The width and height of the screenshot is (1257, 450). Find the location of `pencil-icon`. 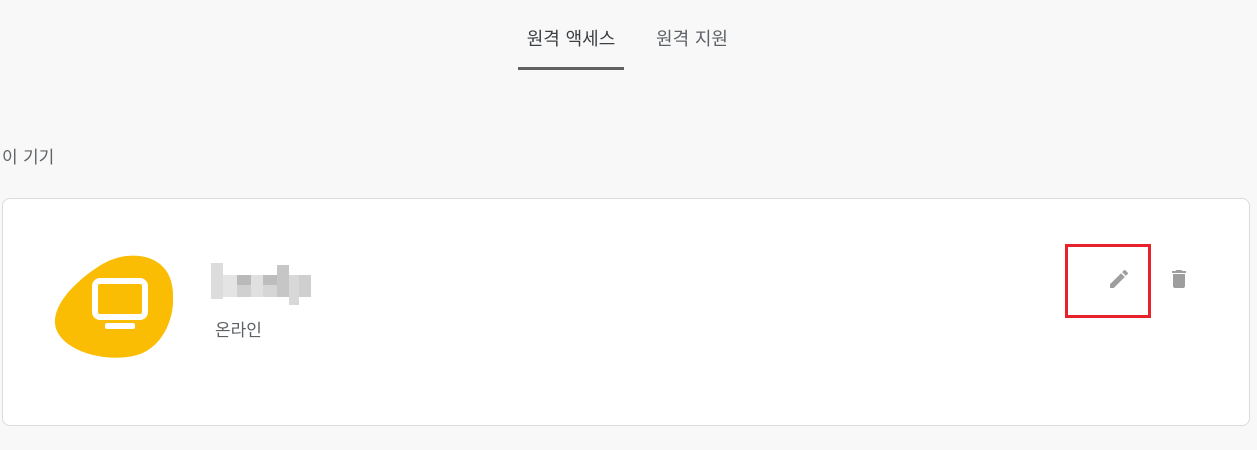

pencil-icon is located at coordinates (1119, 278).